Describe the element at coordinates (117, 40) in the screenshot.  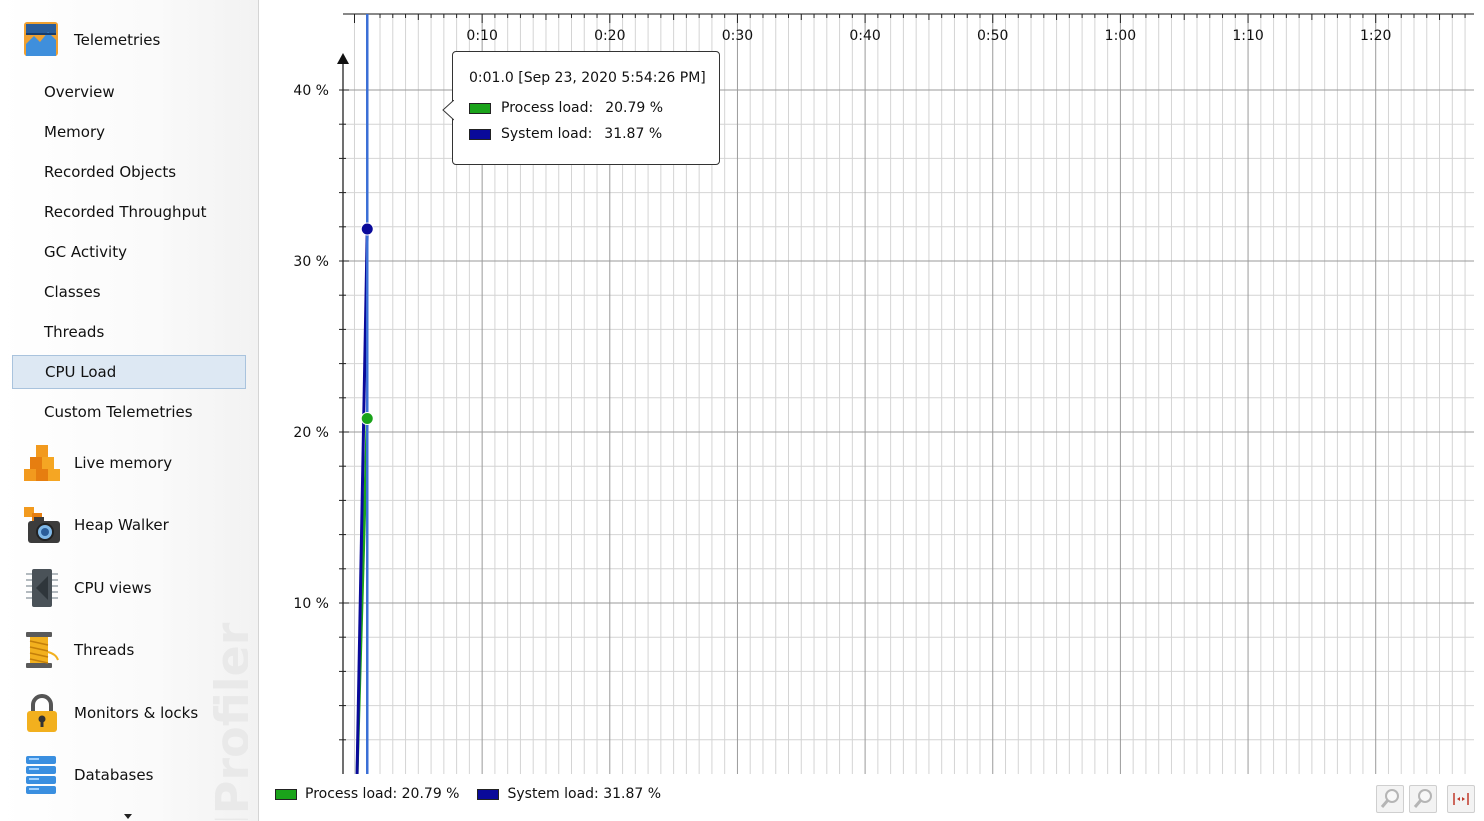
I see `sidebar-group-telemetries-label: Telemetries` at that location.